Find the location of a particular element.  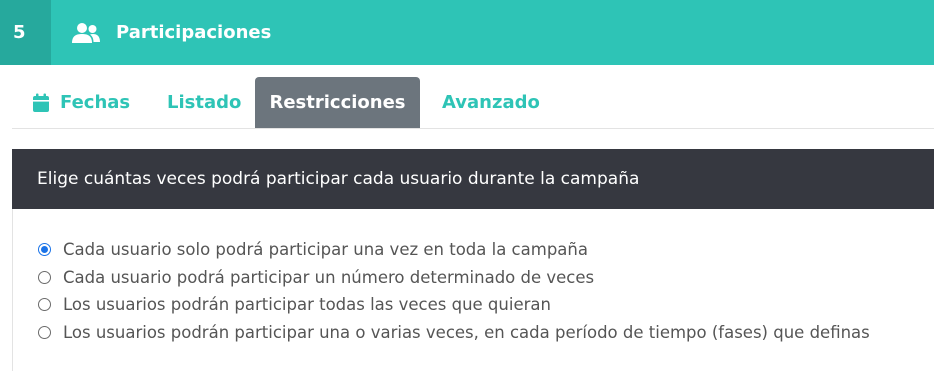

tab-label: Restricciones is located at coordinates (337, 102).